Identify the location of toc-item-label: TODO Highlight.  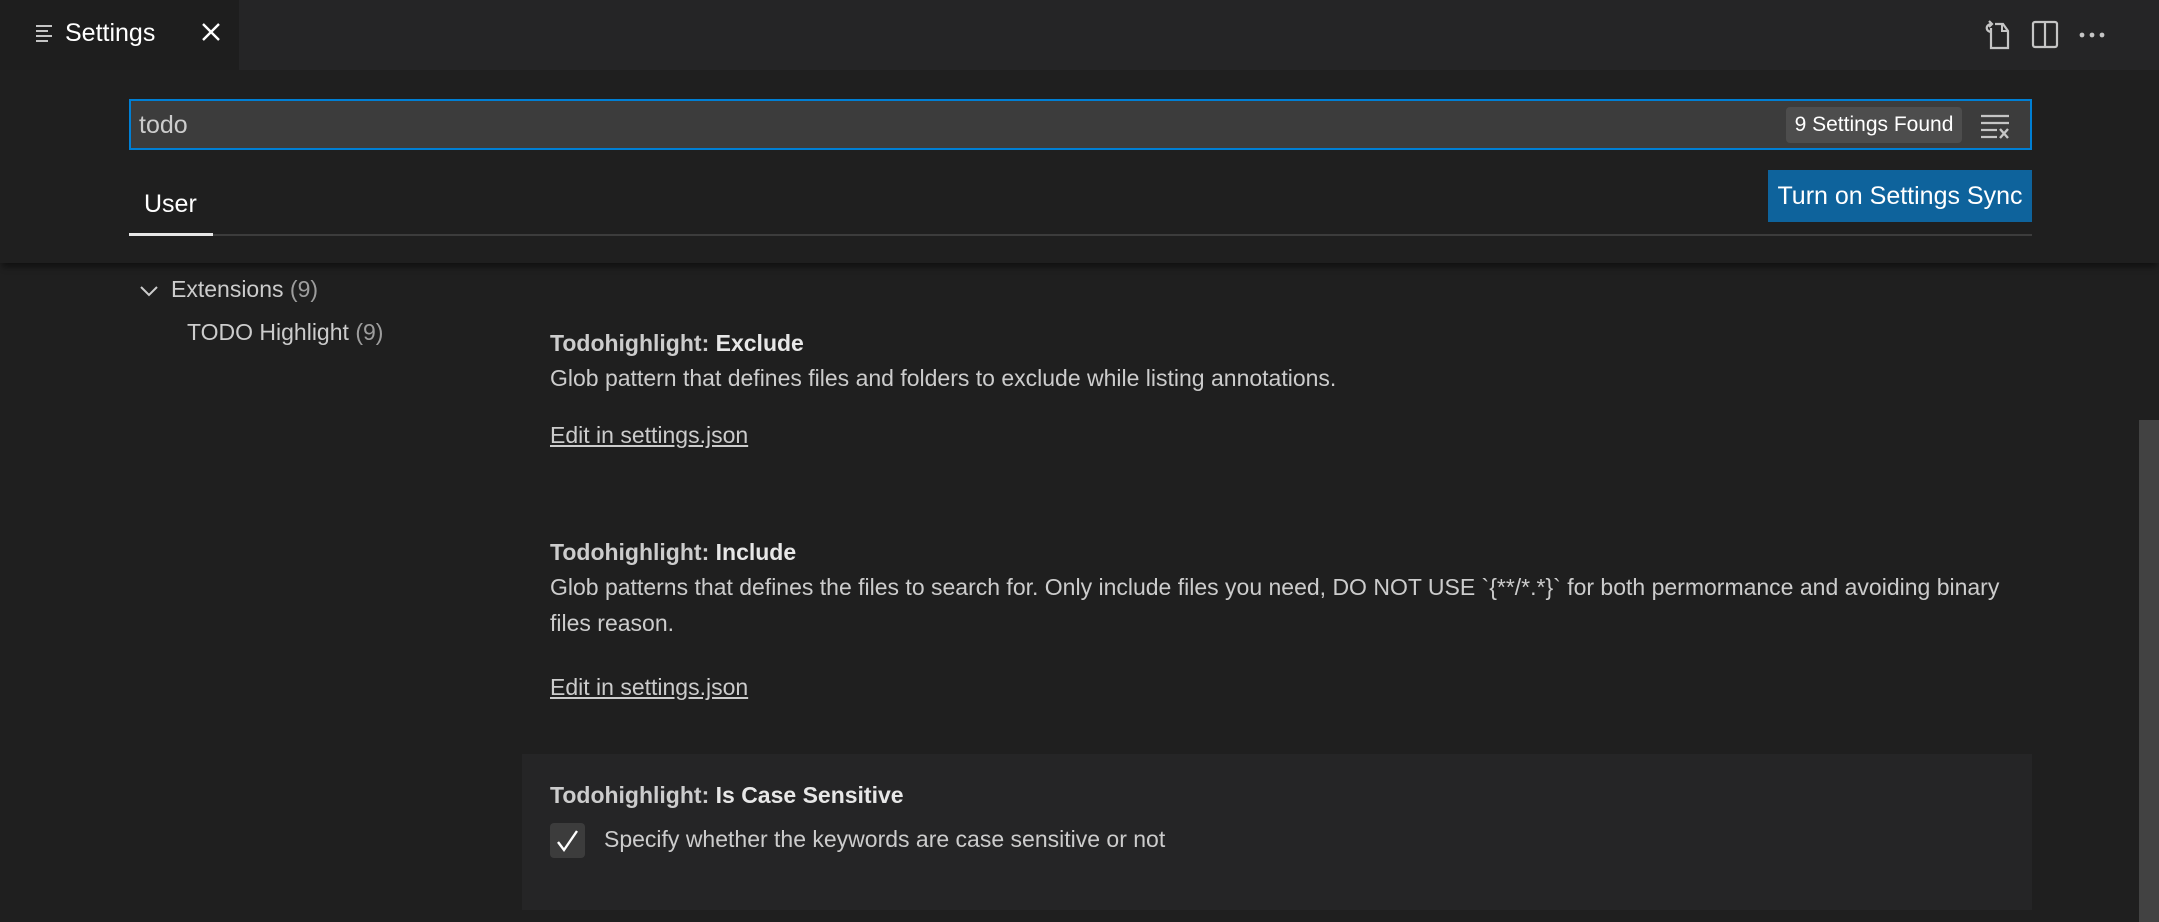
(268, 332).